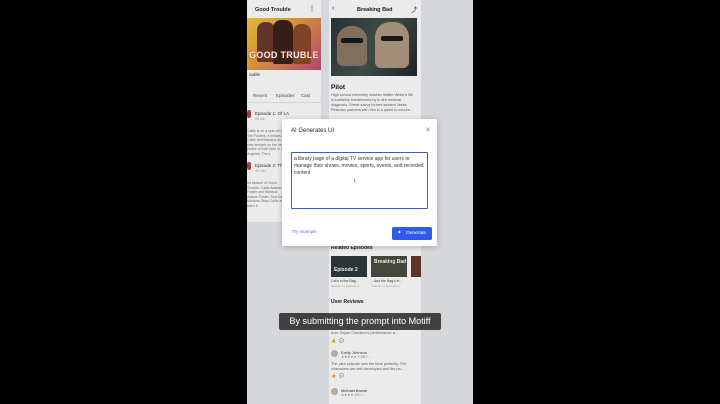 The image size is (720, 404). What do you see at coordinates (304, 231) in the screenshot?
I see `try-example-link: Try example` at bounding box center [304, 231].